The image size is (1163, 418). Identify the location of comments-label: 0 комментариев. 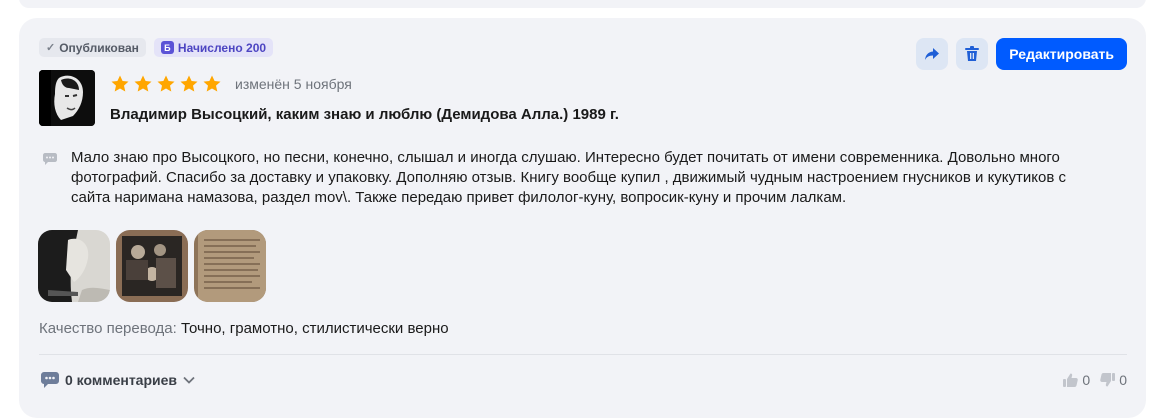
(121, 380).